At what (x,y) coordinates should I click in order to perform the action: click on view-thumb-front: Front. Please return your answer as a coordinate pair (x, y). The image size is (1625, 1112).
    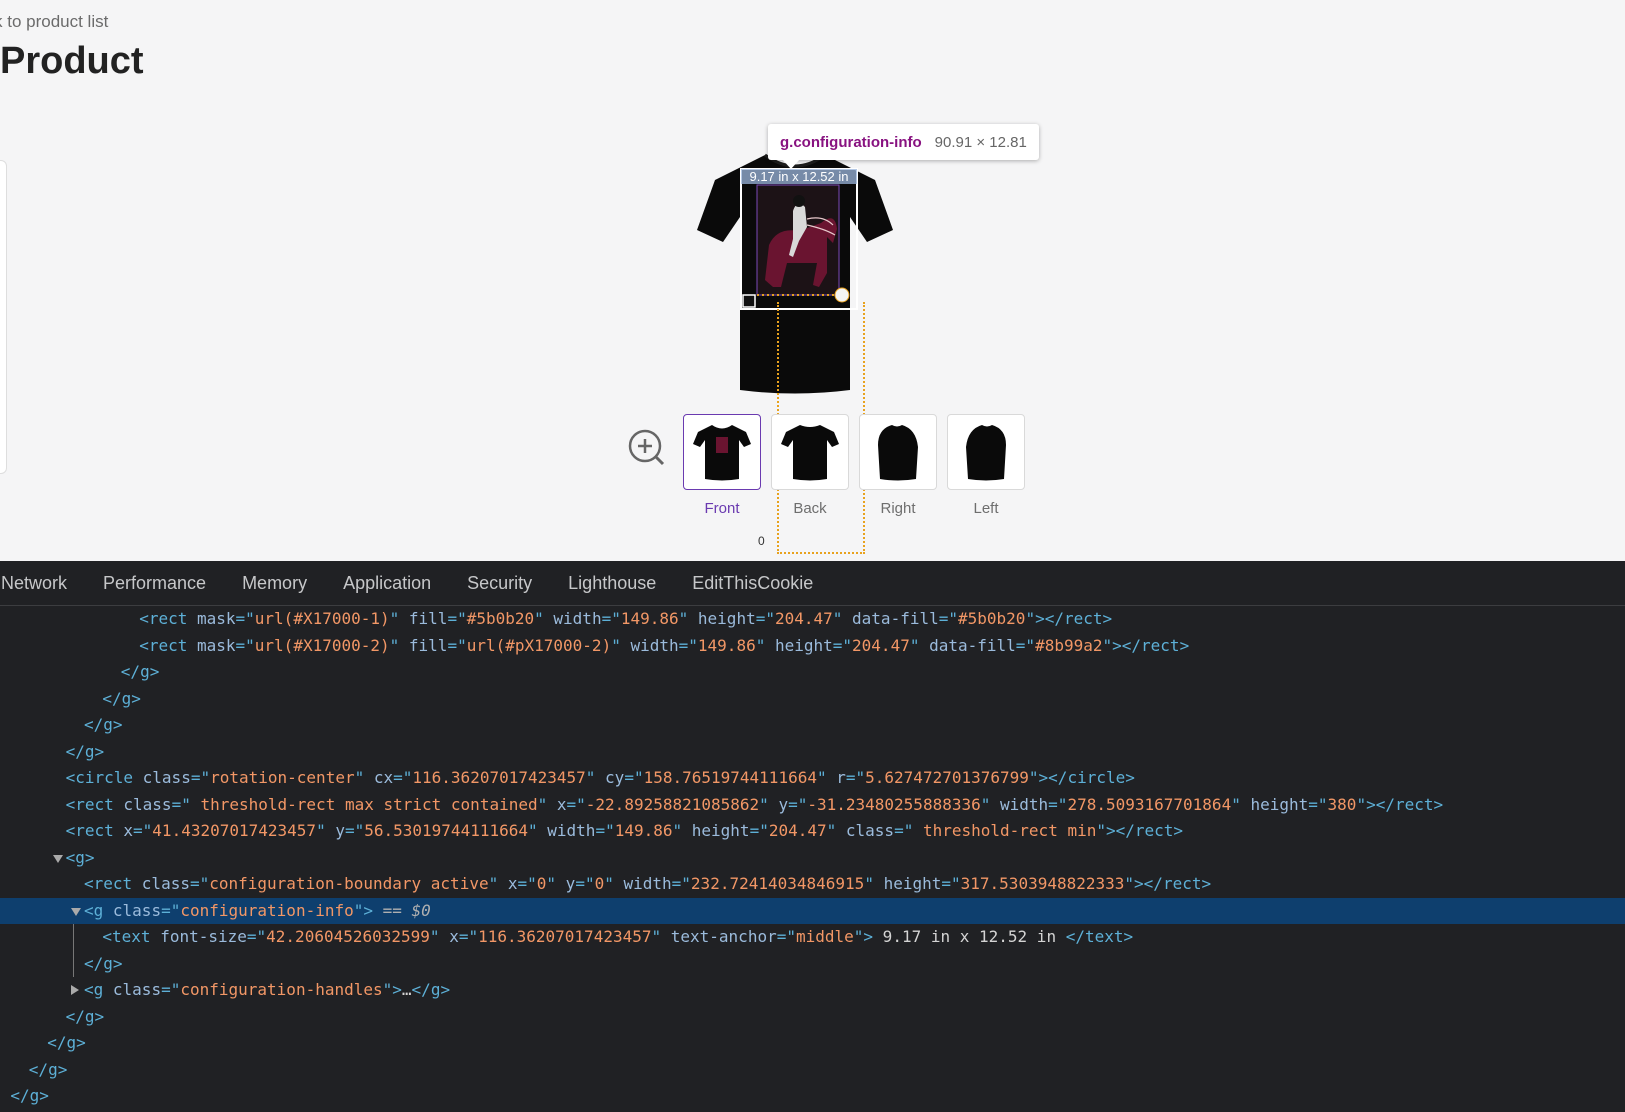
    Looking at the image, I should click on (722, 465).